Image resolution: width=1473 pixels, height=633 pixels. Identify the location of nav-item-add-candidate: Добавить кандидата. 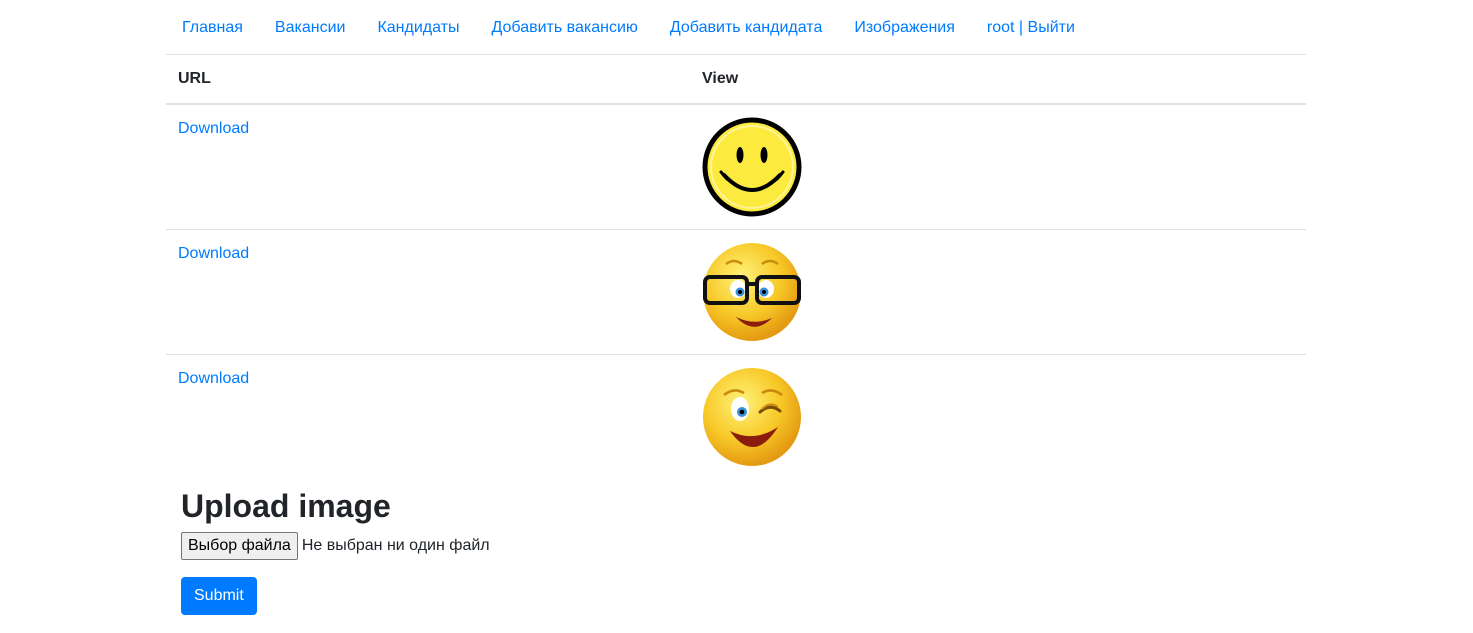
(746, 28).